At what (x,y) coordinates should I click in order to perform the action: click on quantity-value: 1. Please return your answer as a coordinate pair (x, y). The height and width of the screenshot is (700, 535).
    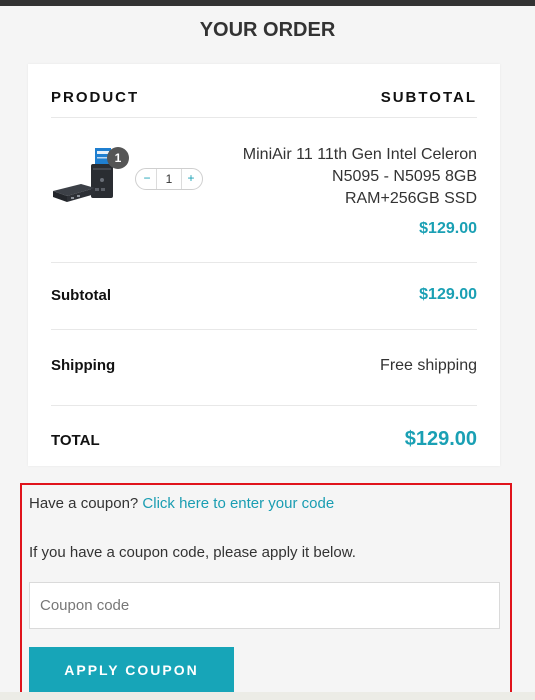
    Looking at the image, I should click on (169, 179).